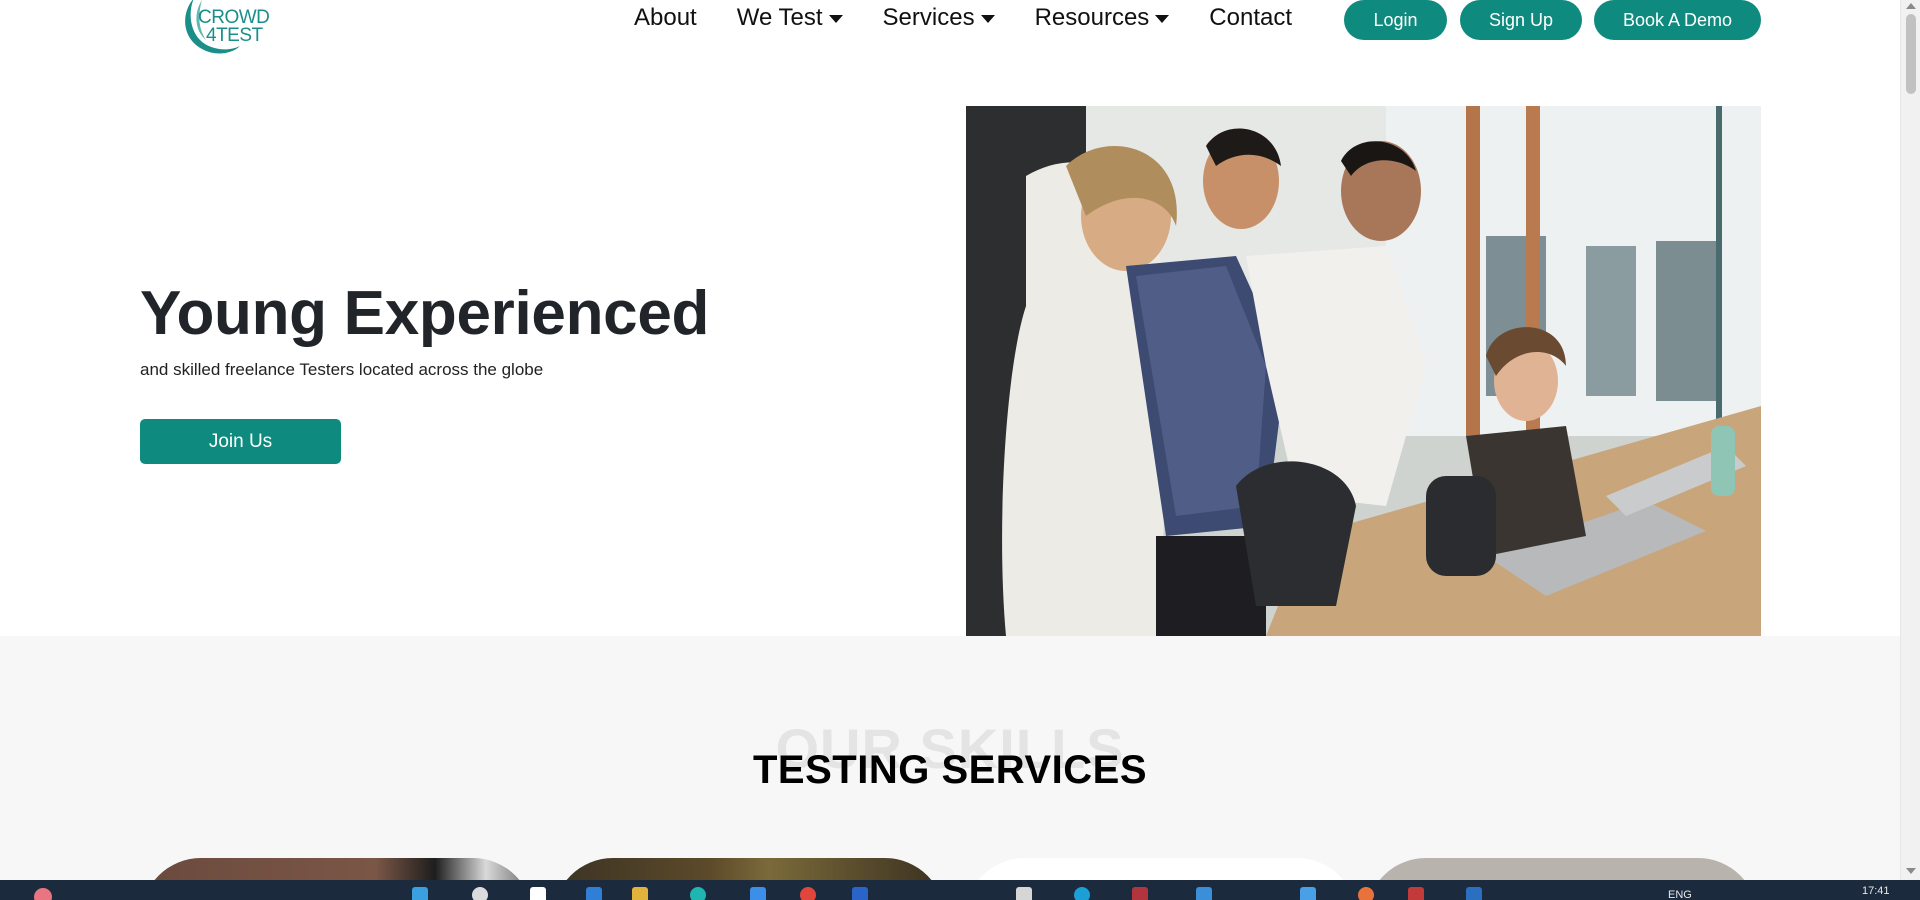 This screenshot has height=900, width=1920. I want to click on nav-we-test: We Test, so click(790, 18).